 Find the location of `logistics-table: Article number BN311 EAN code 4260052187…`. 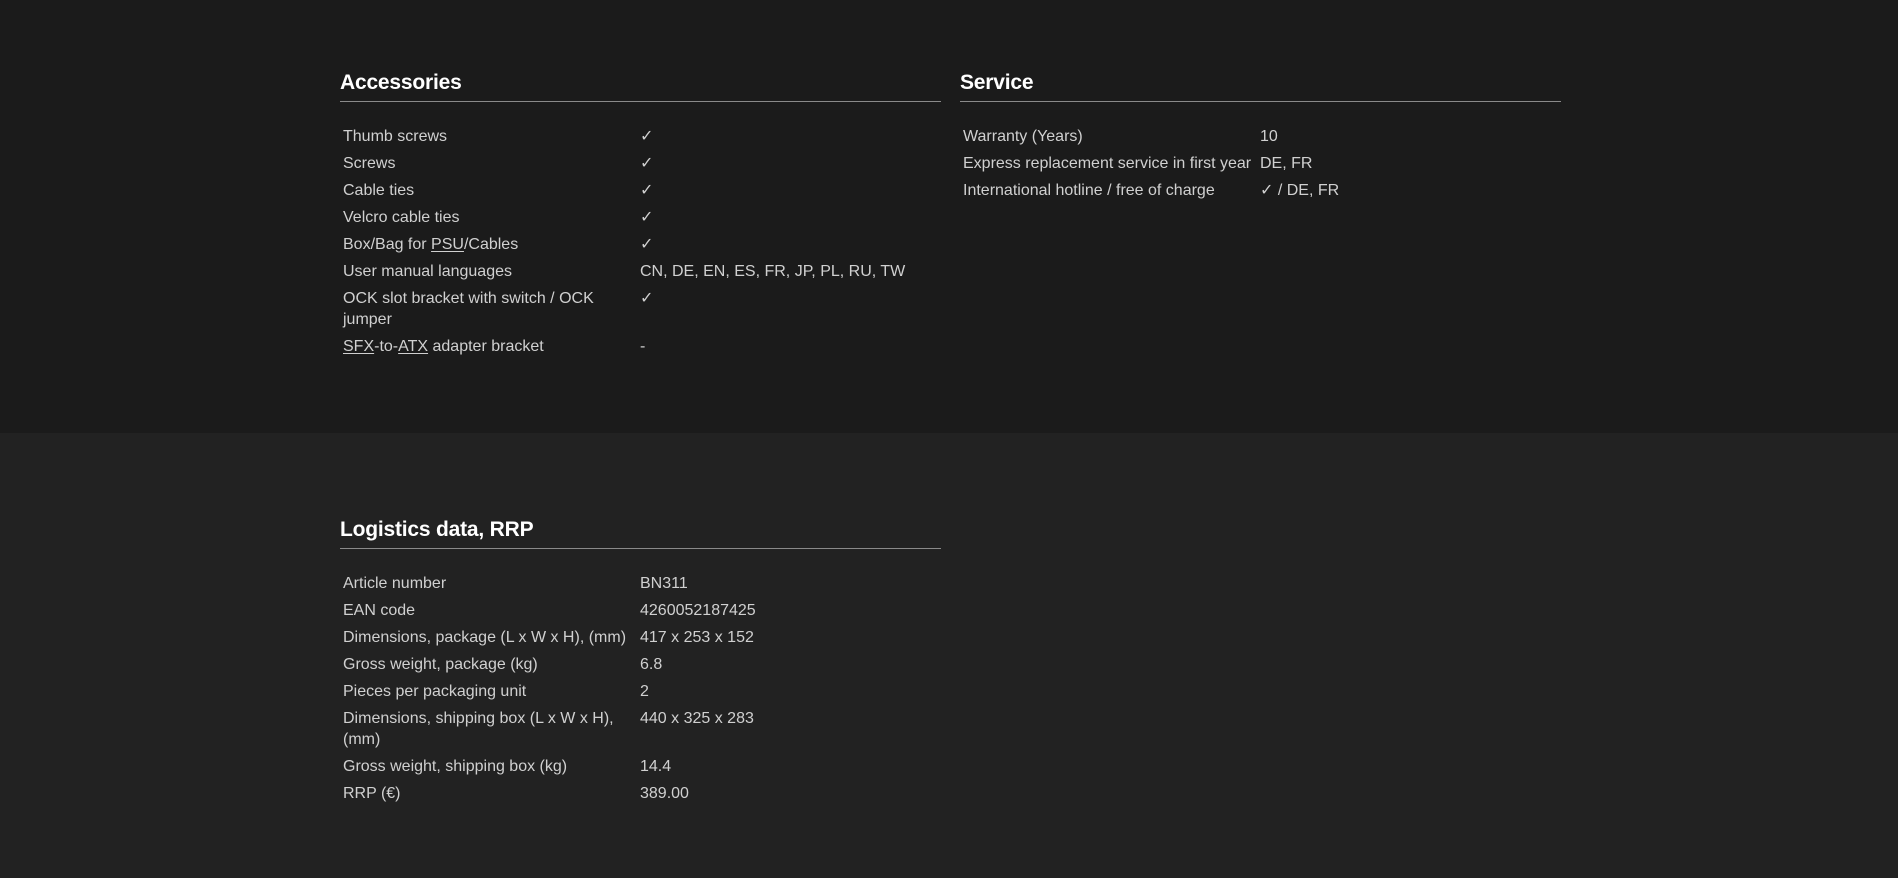

logistics-table: Article number BN311 EAN code 4260052187… is located at coordinates (640, 691).